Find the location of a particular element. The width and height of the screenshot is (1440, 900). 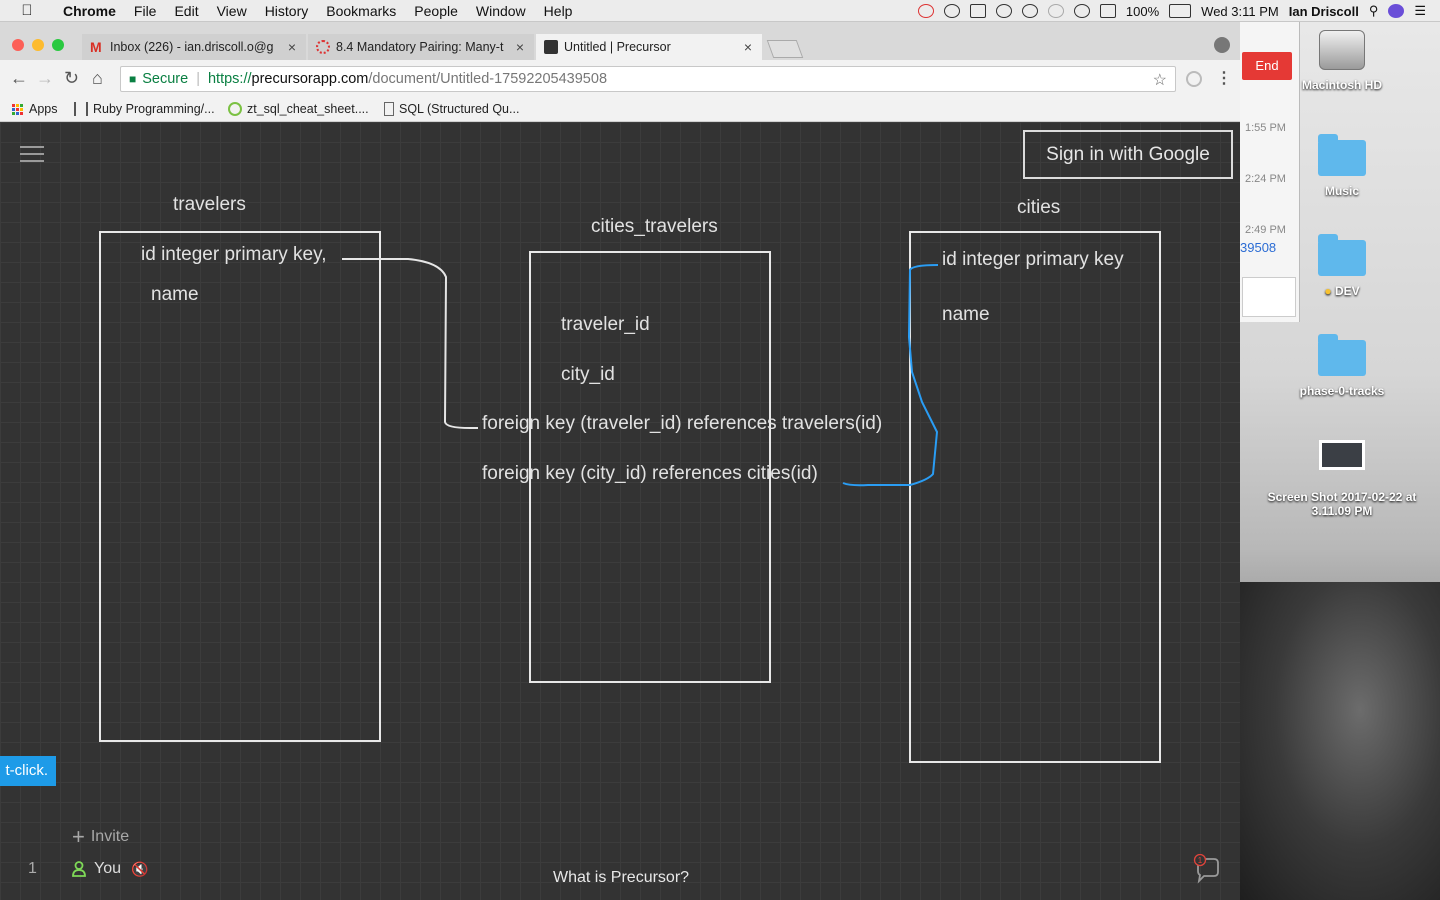

input-box is located at coordinates (1269, 297).